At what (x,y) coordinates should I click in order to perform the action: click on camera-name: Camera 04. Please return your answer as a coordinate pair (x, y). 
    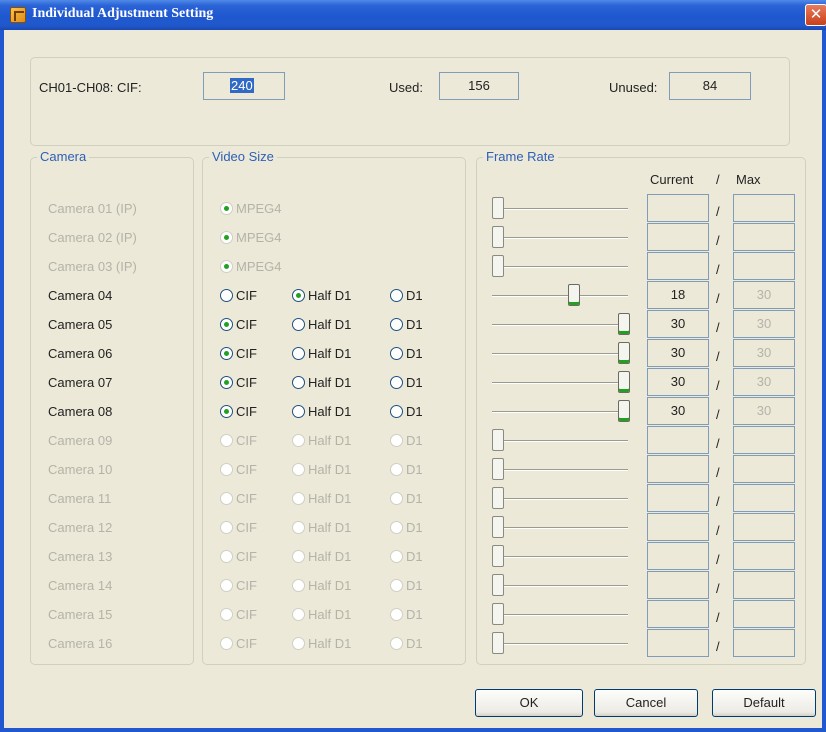
    Looking at the image, I should click on (80, 295).